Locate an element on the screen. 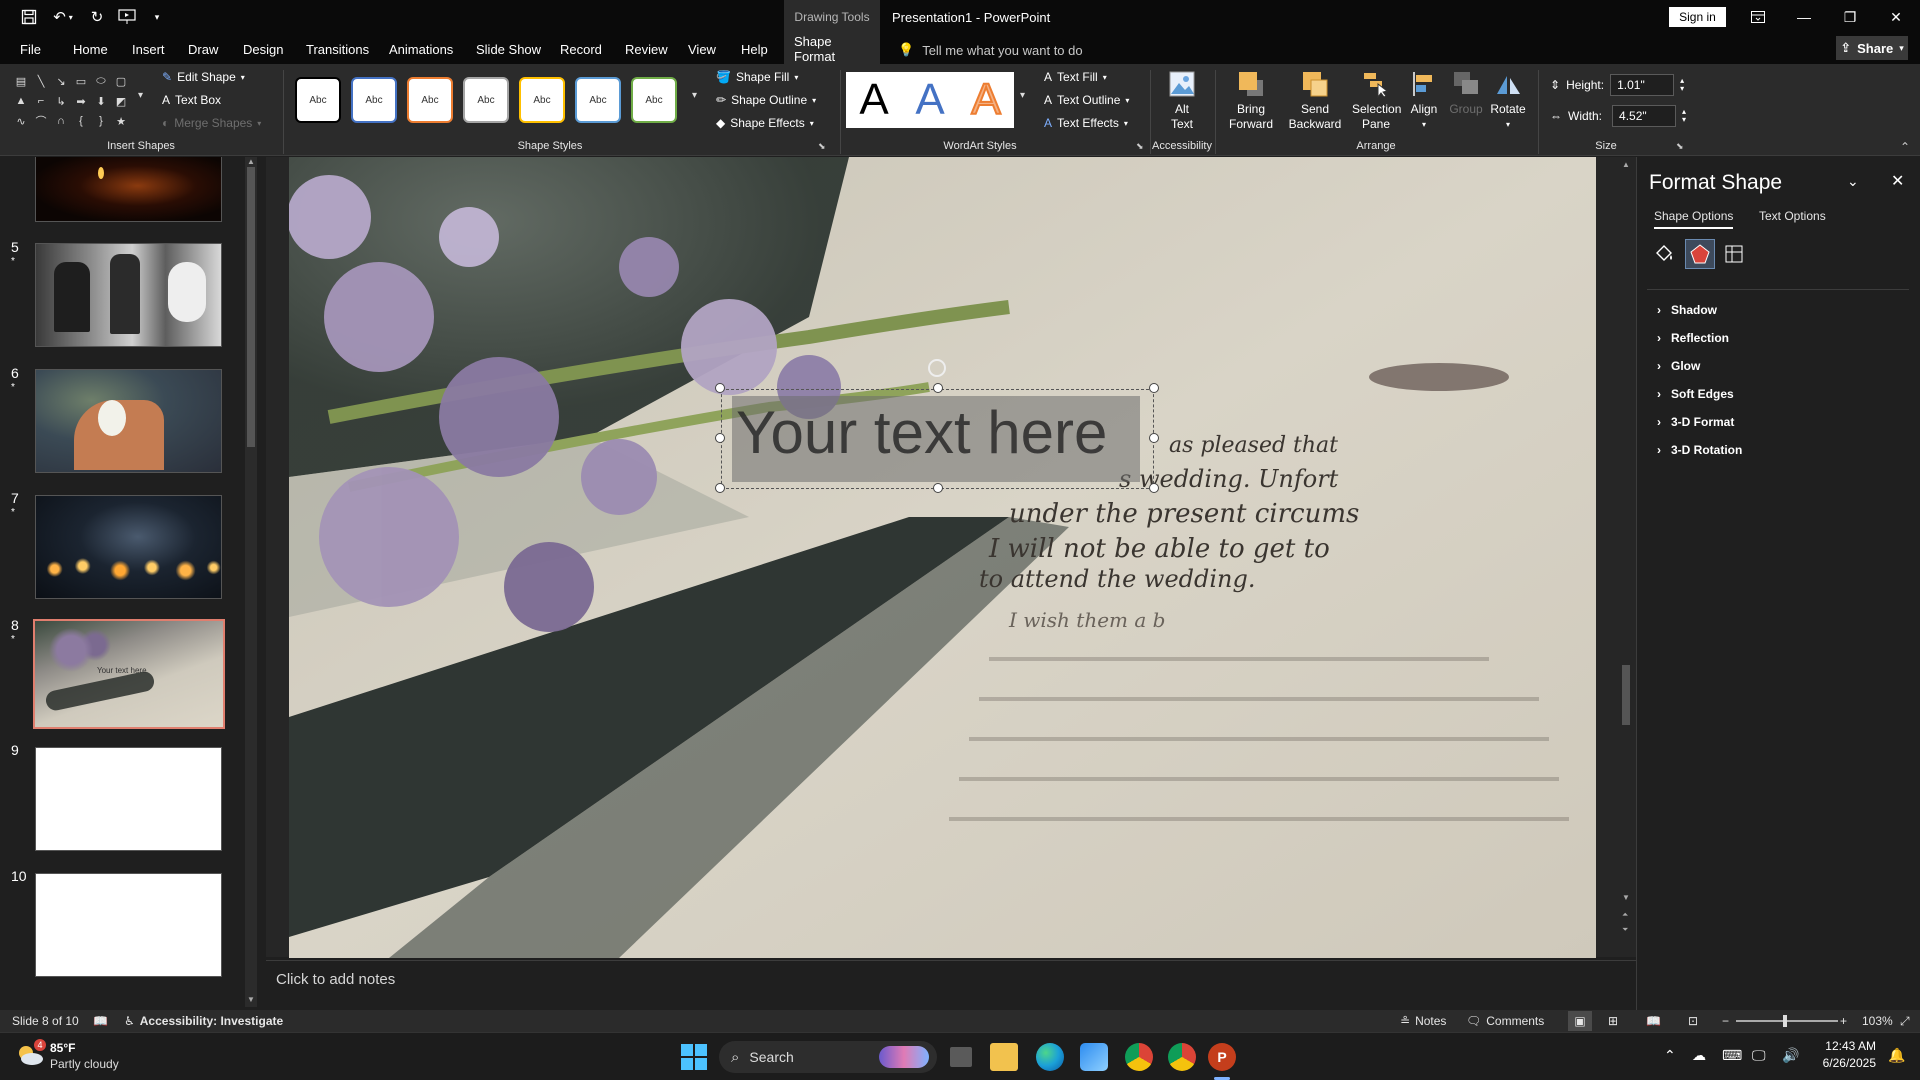 Image resolution: width=1920 pixels, height=1080 pixels. shape-style-2: Abc is located at coordinates (374, 100).